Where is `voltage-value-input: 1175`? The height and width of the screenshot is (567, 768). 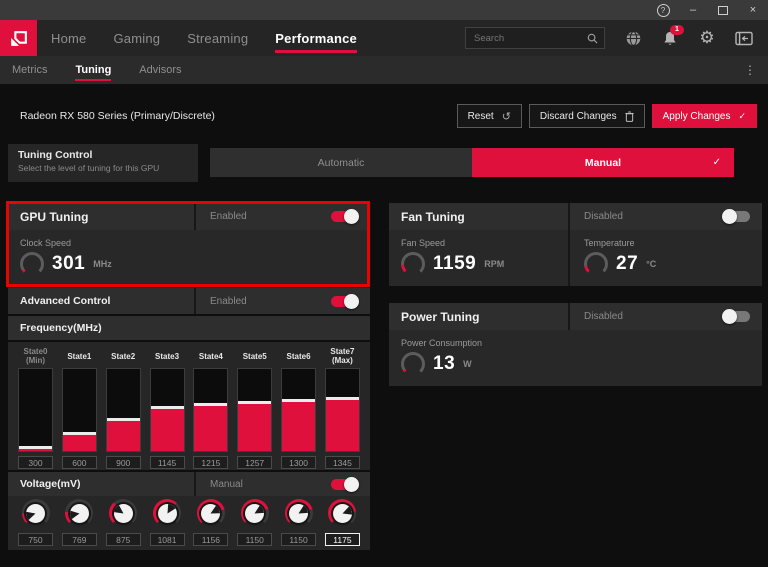
voltage-value-input: 1175 is located at coordinates (342, 539).